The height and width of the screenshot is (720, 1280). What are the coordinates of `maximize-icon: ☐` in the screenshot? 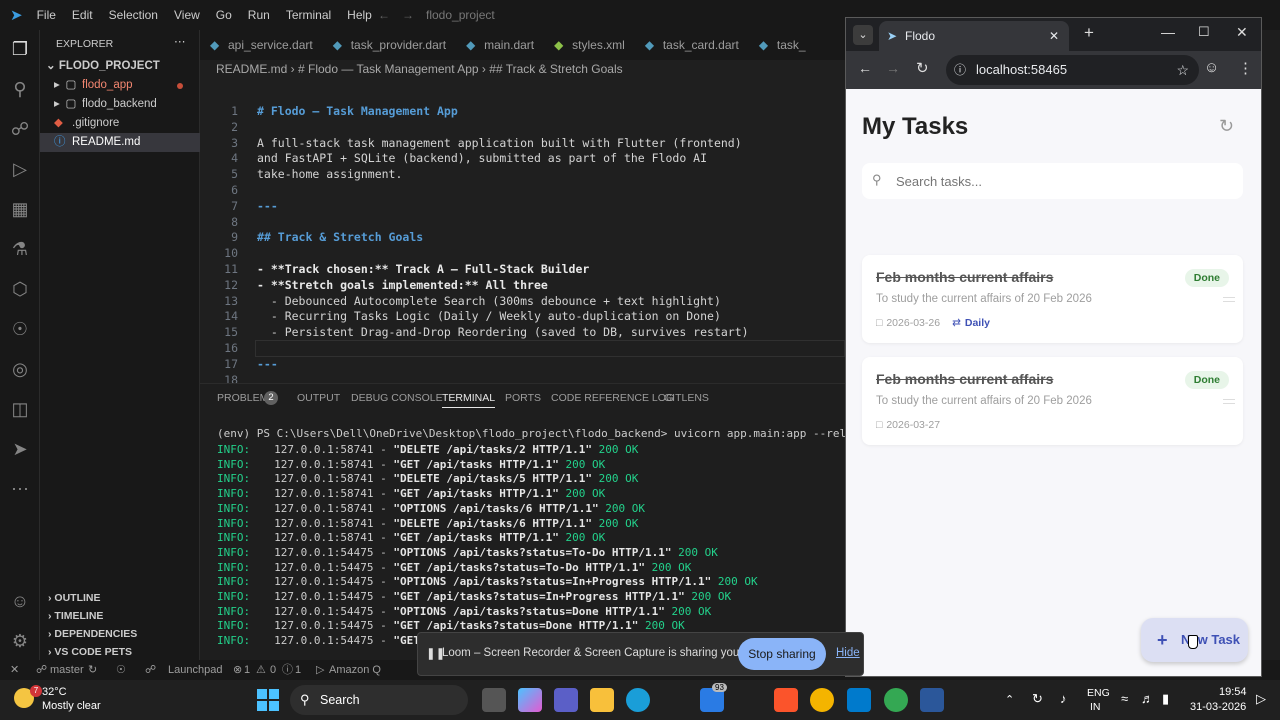 It's located at (1204, 32).